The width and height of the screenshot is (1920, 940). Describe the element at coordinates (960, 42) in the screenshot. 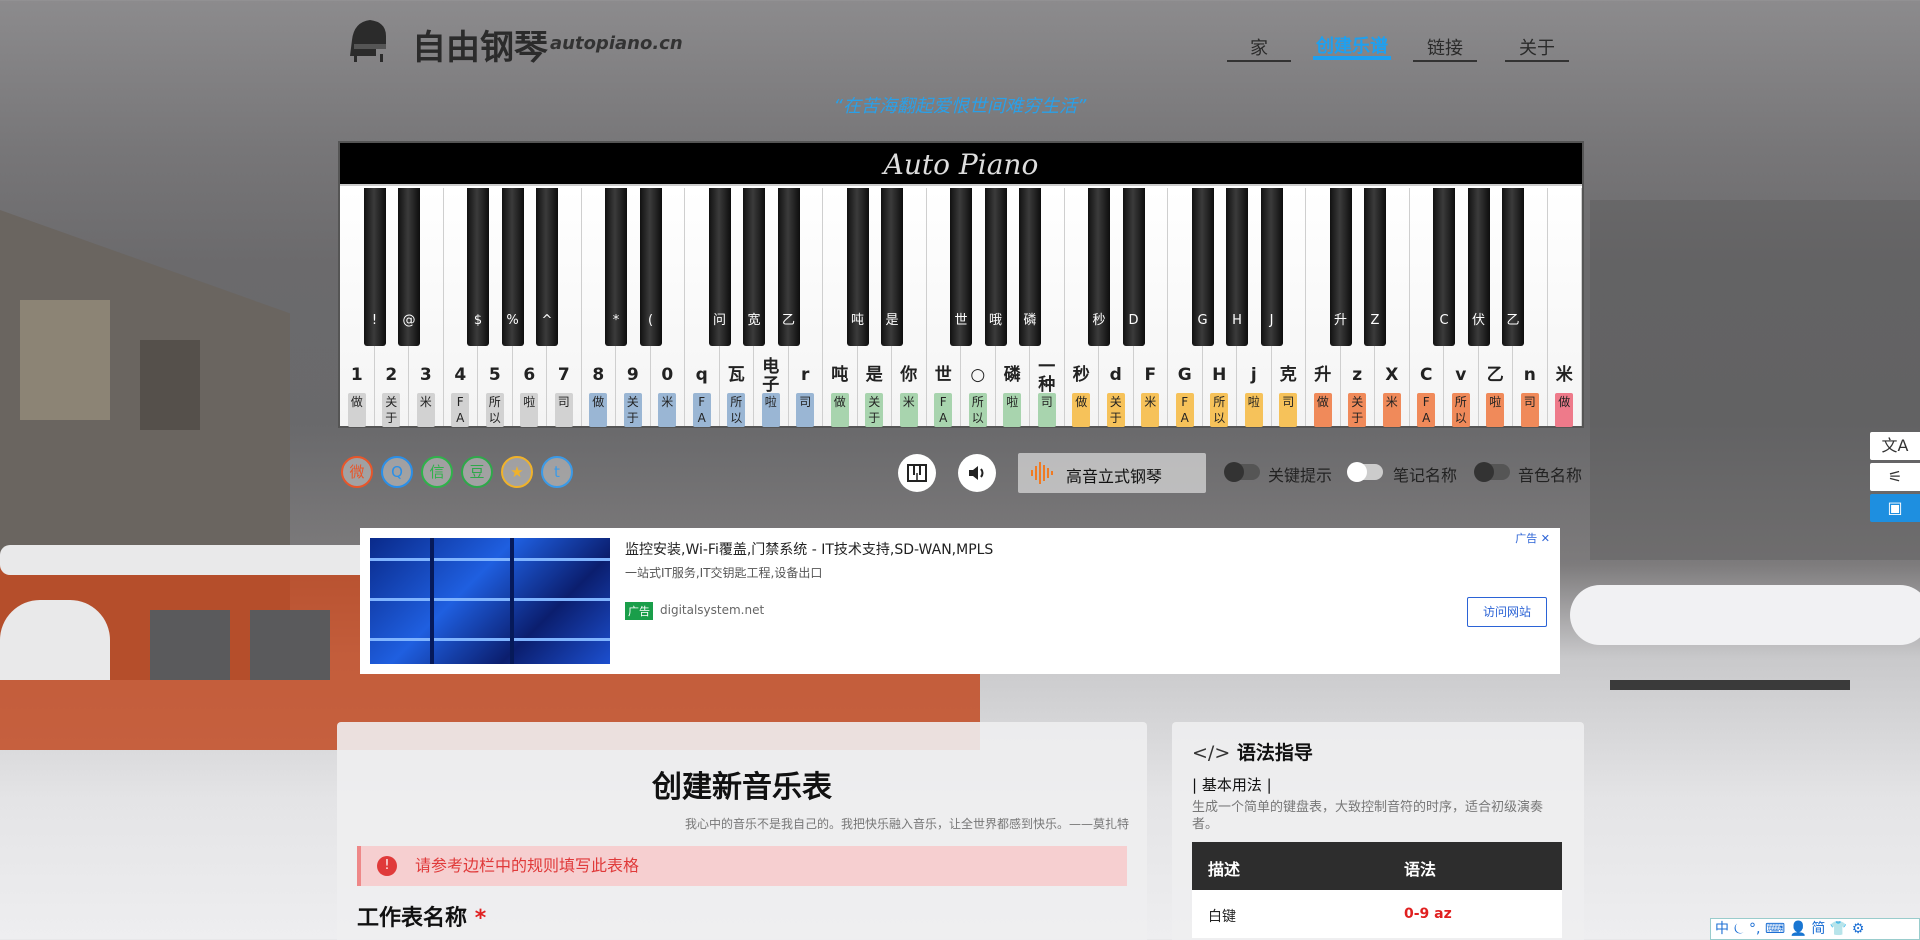

I see `site-header: 自由钢琴 autopiano.cn 家 创建乐谱 链接 关于` at that location.